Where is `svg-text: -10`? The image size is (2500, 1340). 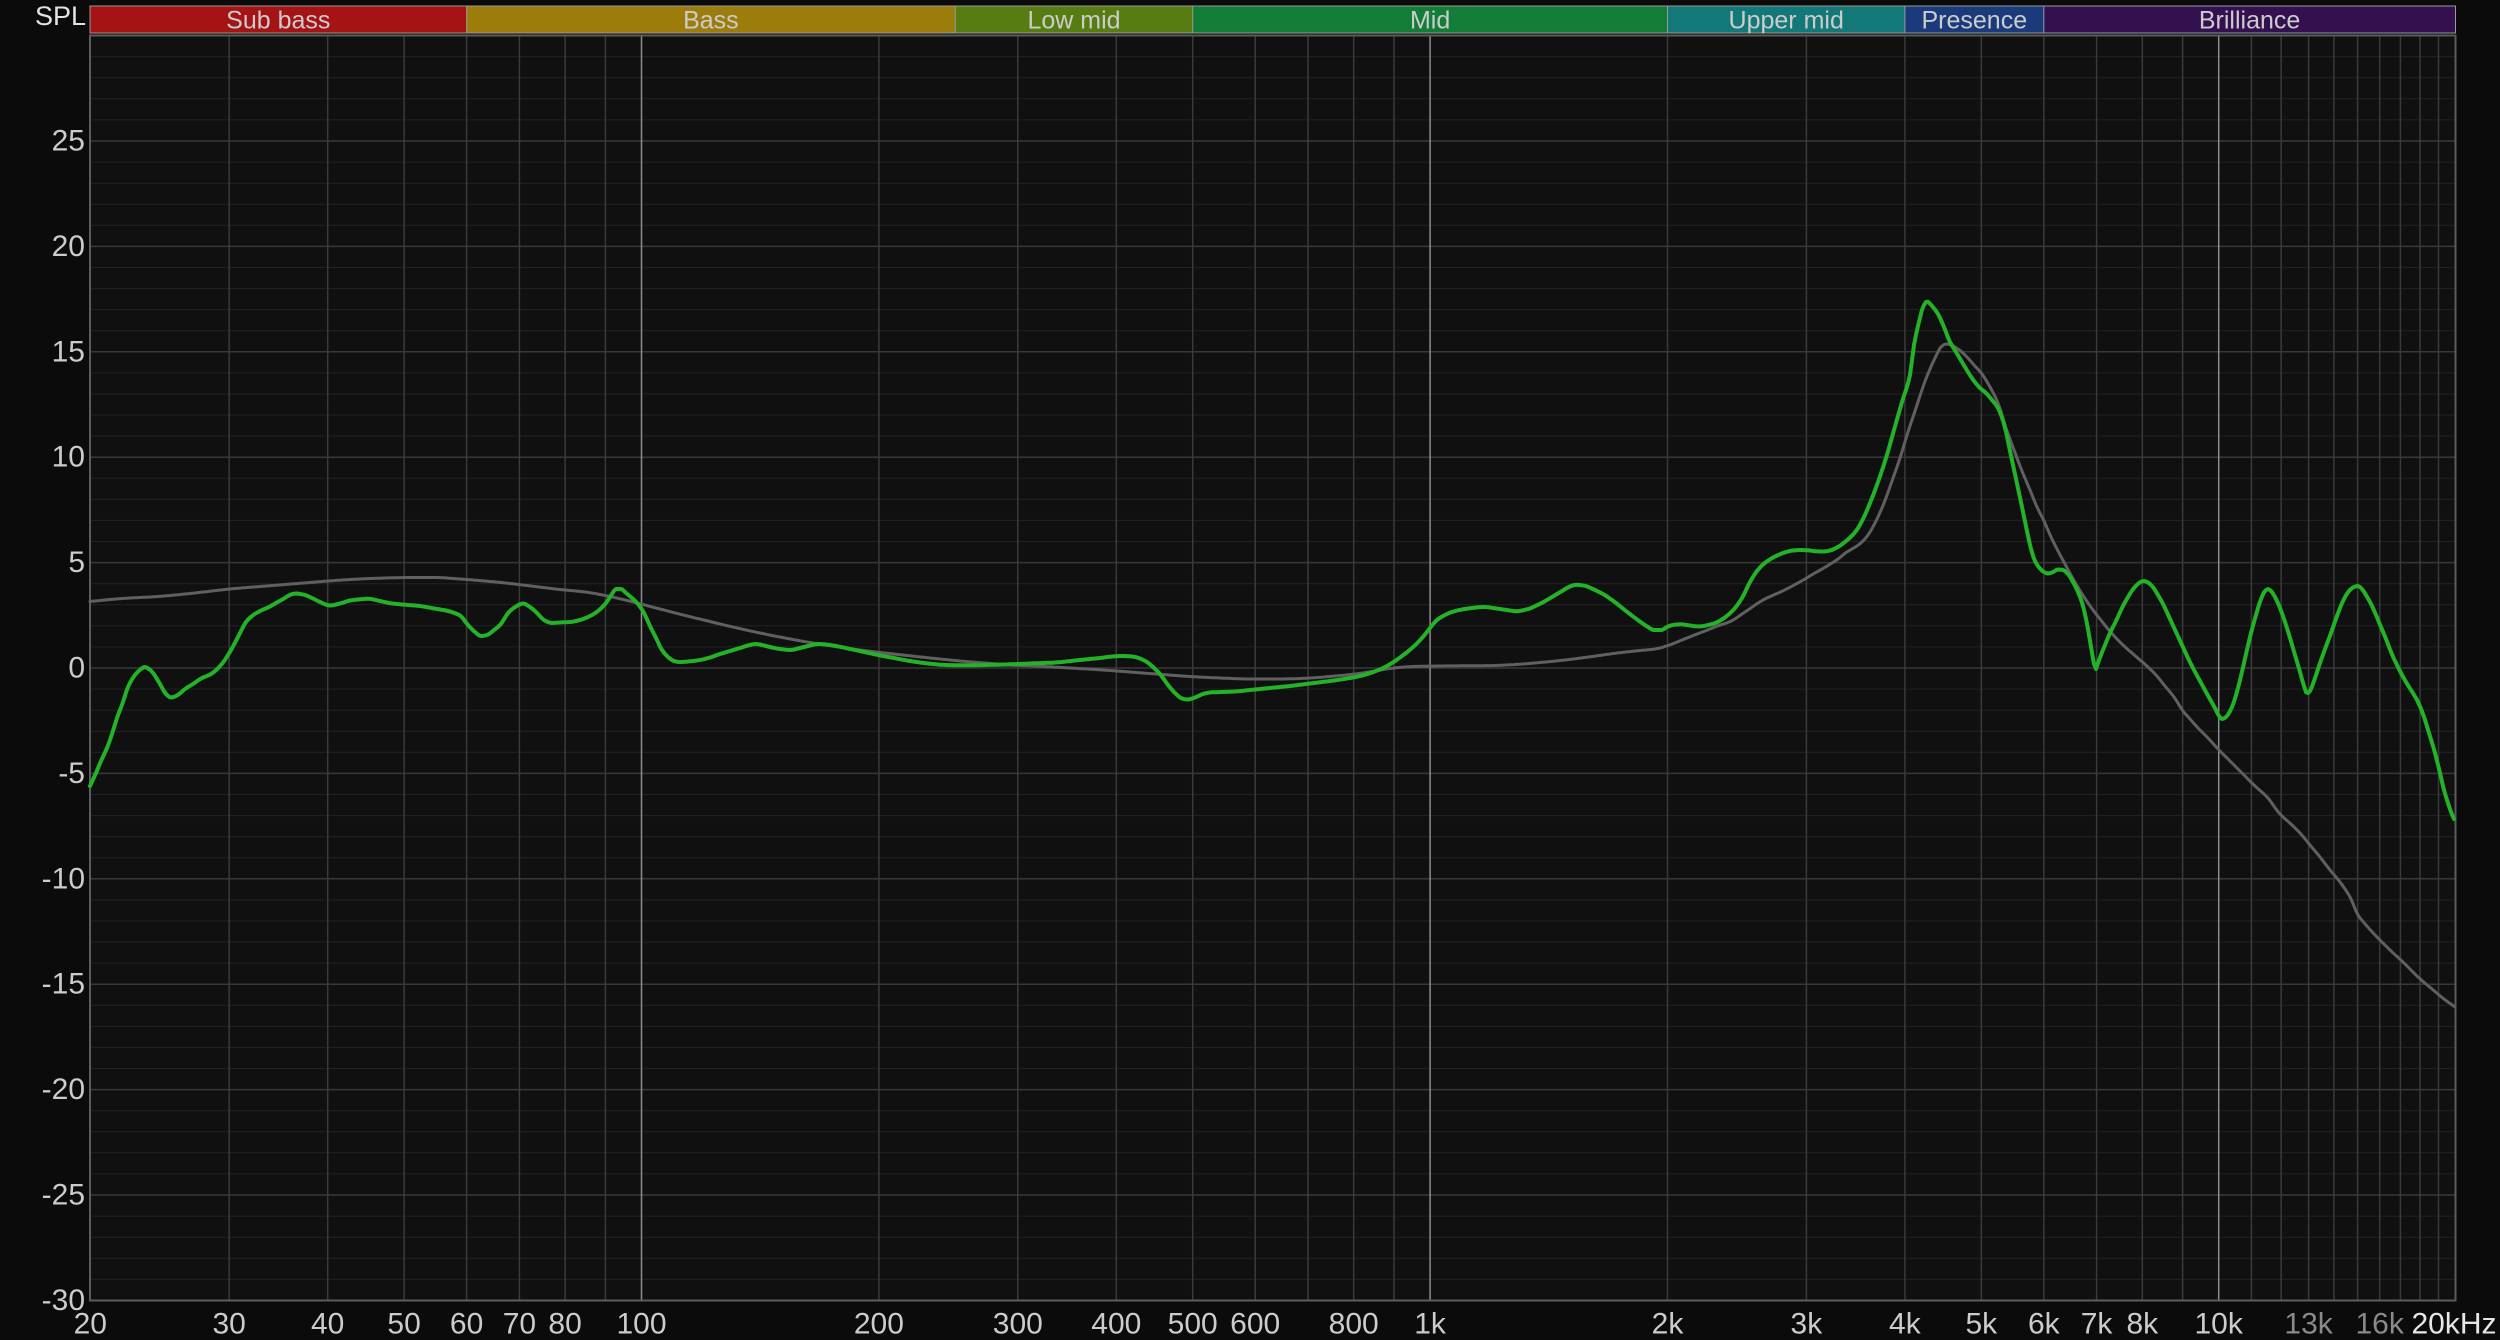 svg-text: -10 is located at coordinates (63, 878).